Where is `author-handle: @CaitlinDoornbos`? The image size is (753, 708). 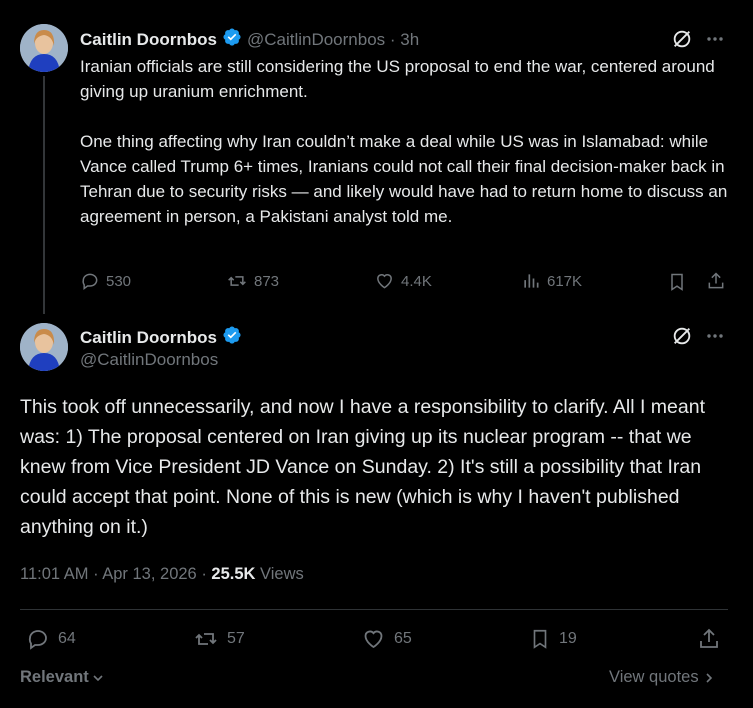
author-handle: @CaitlinDoornbos is located at coordinates (149, 360).